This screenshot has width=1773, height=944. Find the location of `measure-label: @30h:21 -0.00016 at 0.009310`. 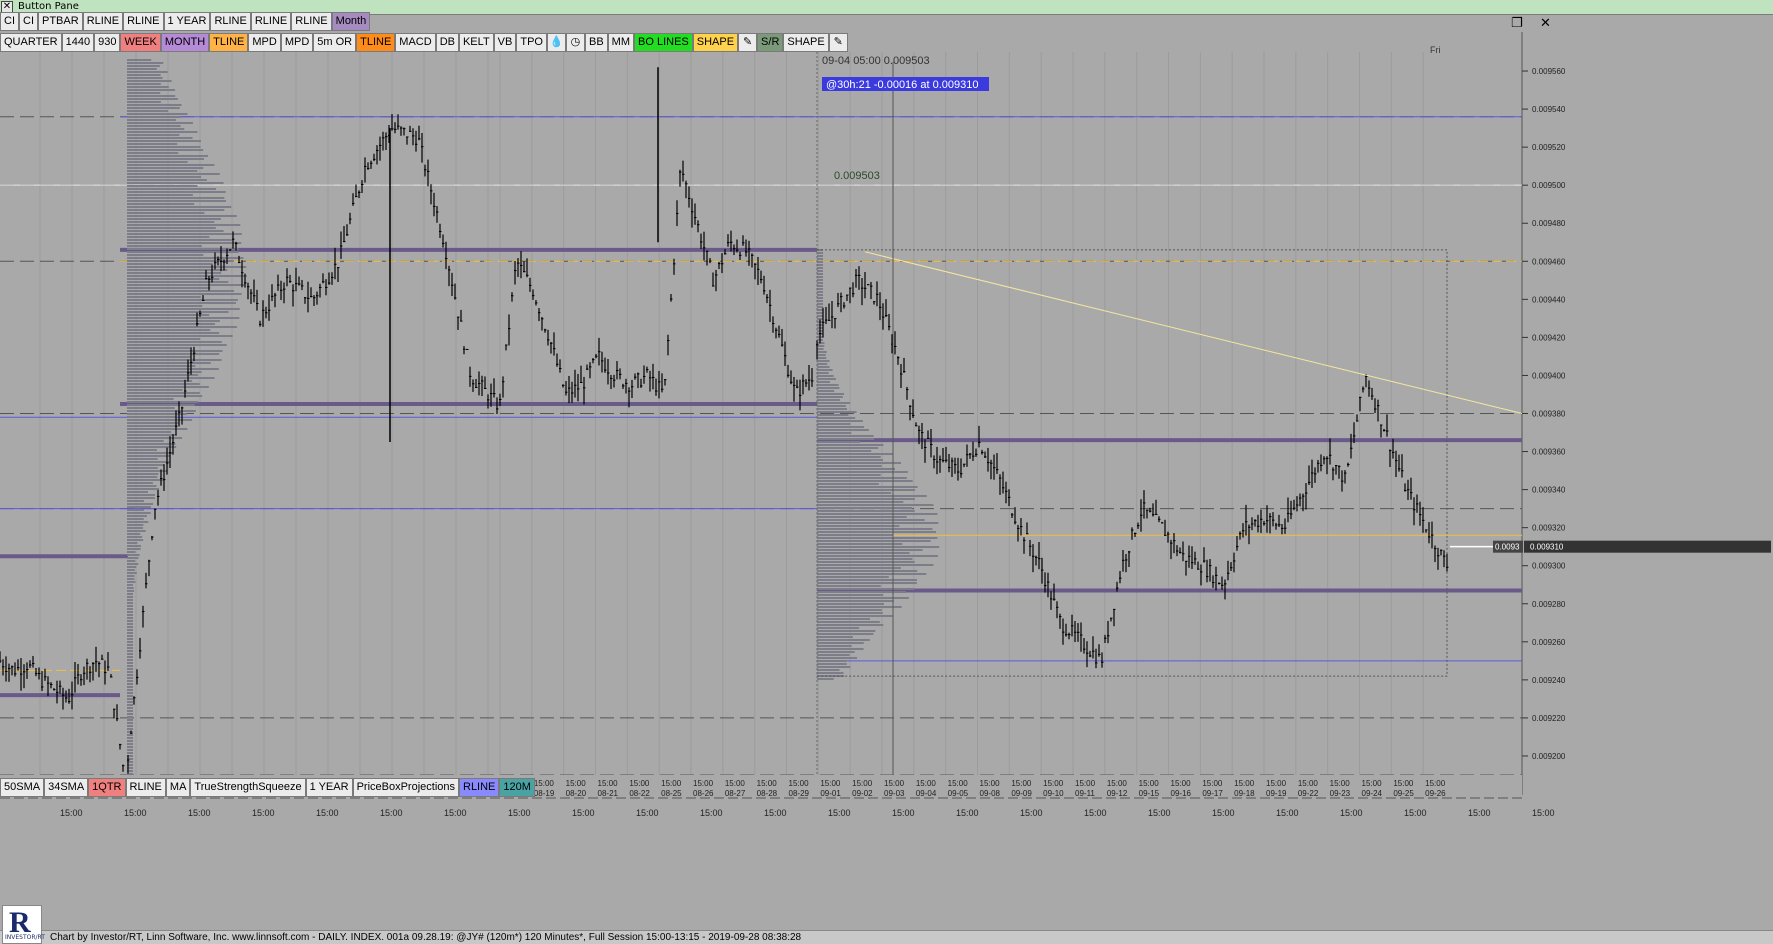

measure-label: @30h:21 -0.00016 at 0.009310 is located at coordinates (902, 85).